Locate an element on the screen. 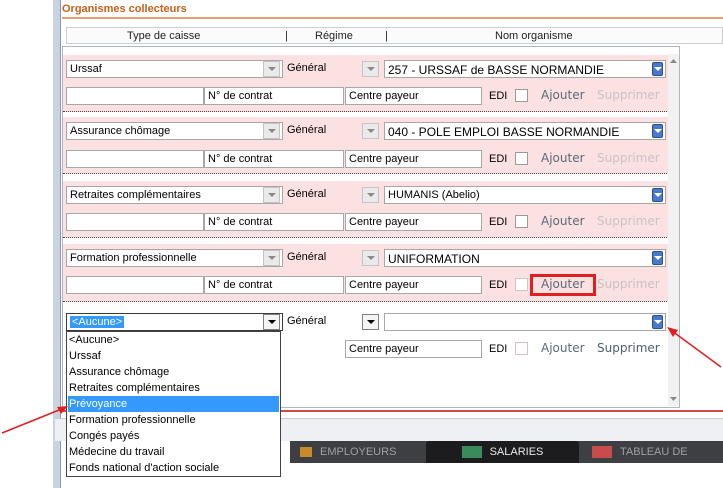 The image size is (723, 488). left-arrow-icon is located at coordinates (34, 420).